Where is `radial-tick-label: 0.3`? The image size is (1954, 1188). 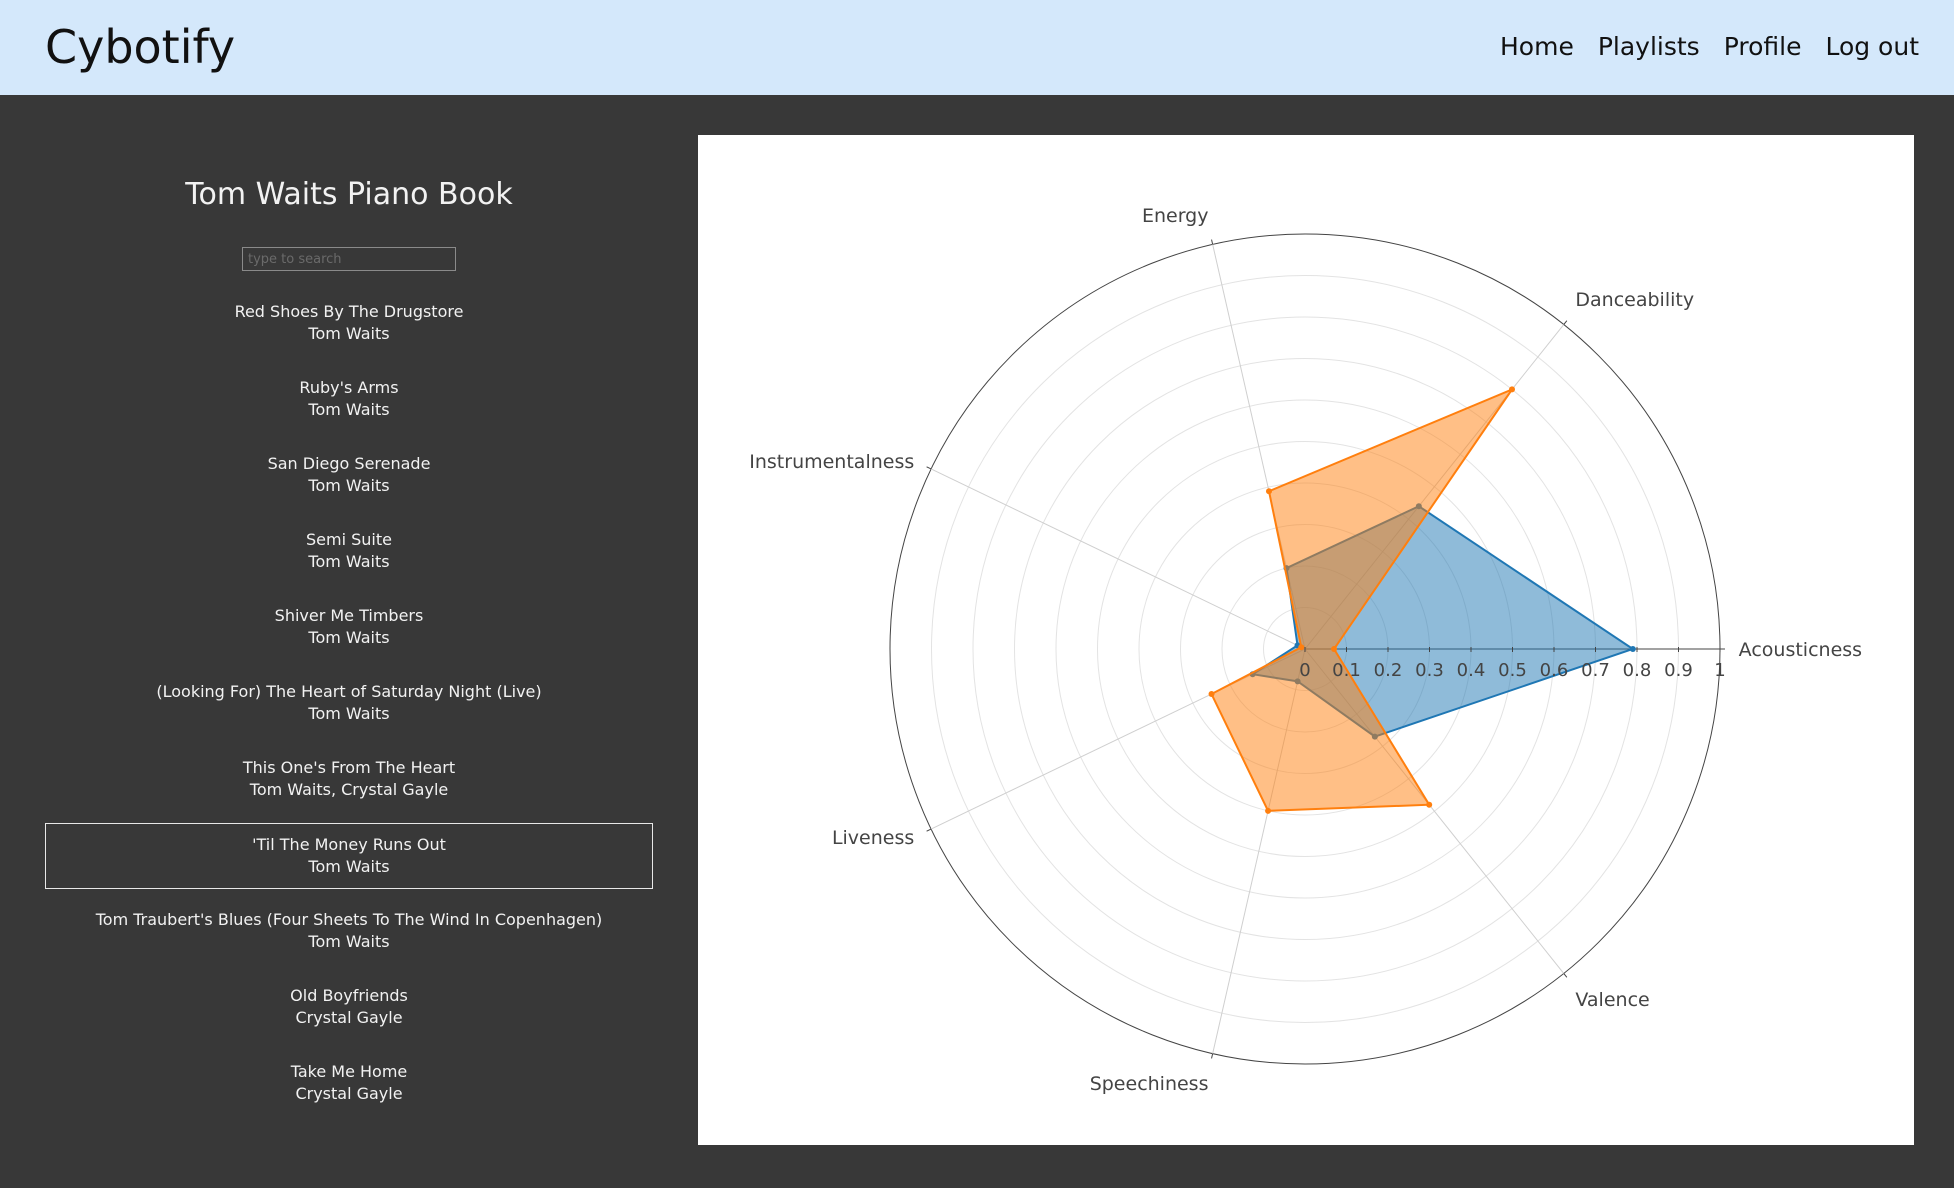 radial-tick-label: 0.3 is located at coordinates (1429, 670).